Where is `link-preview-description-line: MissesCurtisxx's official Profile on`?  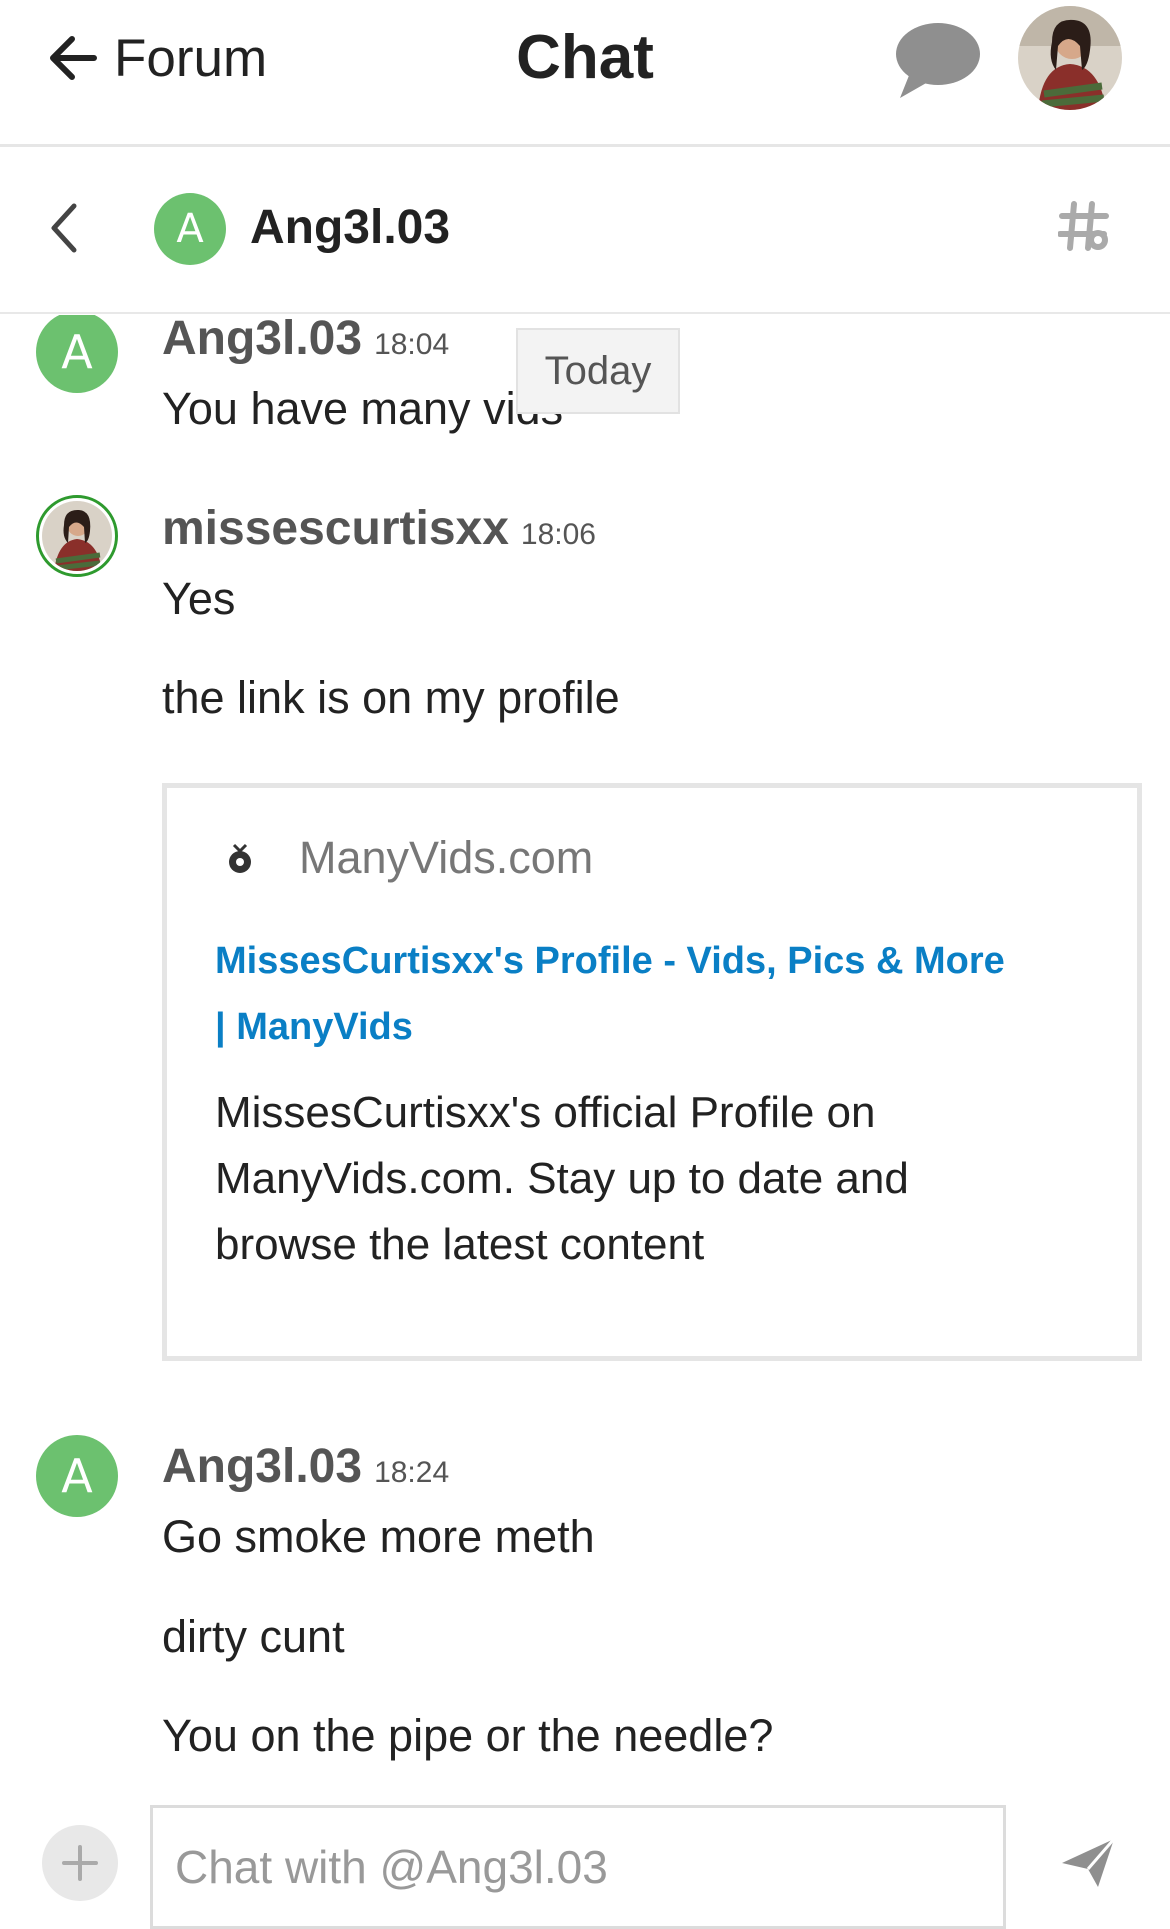
link-preview-description-line: MissesCurtisxx's official Profile on is located at coordinates (545, 1112).